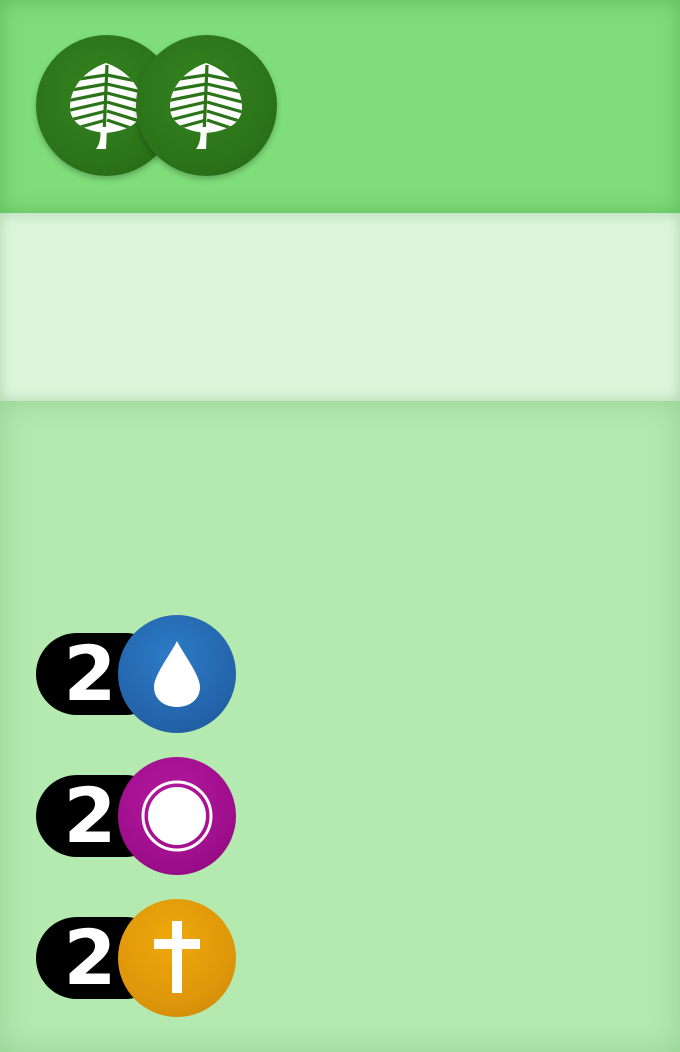 The width and height of the screenshot is (680, 1052). I want to click on resource-cross: 2, so click(137, 958).